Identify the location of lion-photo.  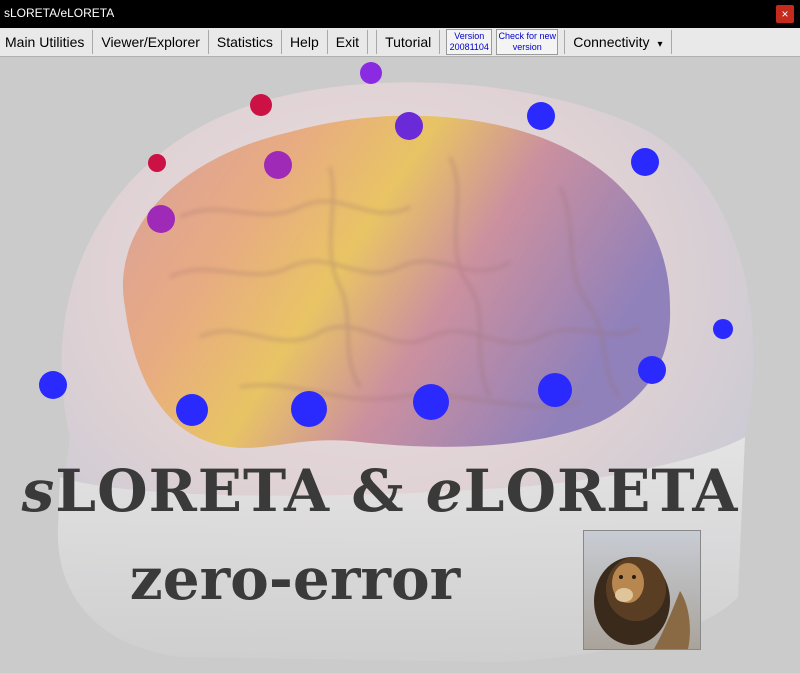
(642, 590).